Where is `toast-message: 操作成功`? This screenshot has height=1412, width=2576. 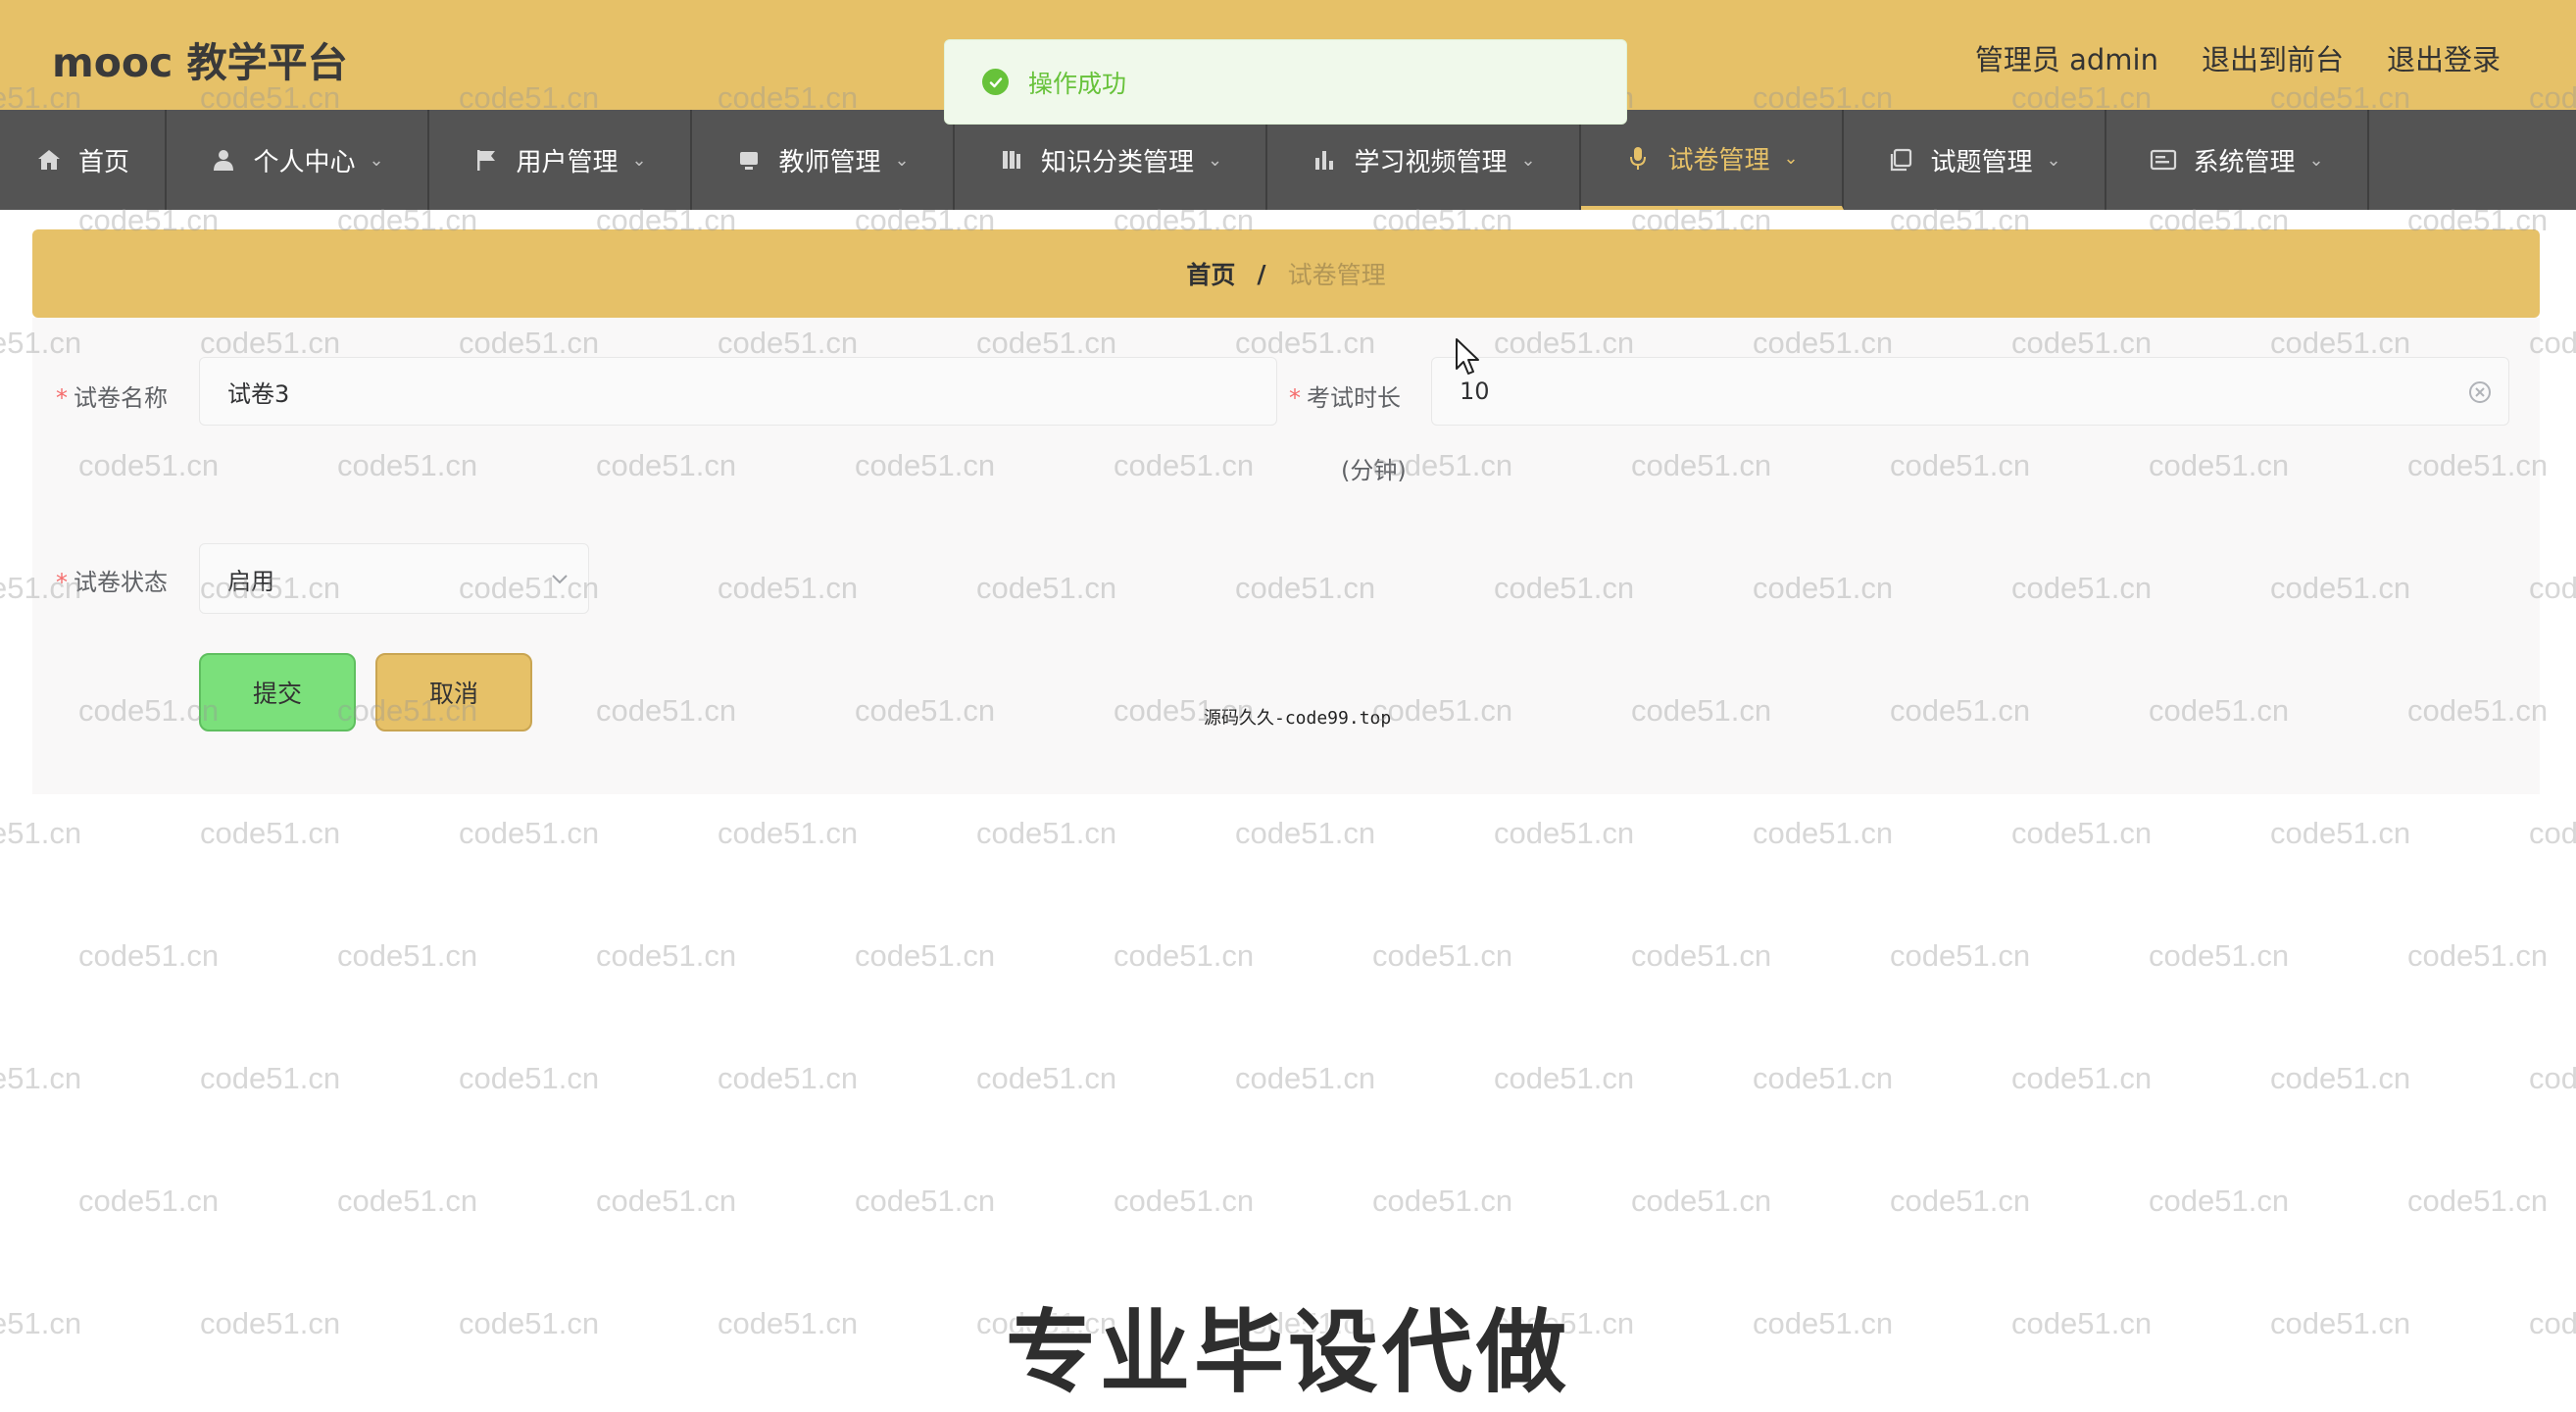
toast-message: 操作成功 is located at coordinates (1077, 83).